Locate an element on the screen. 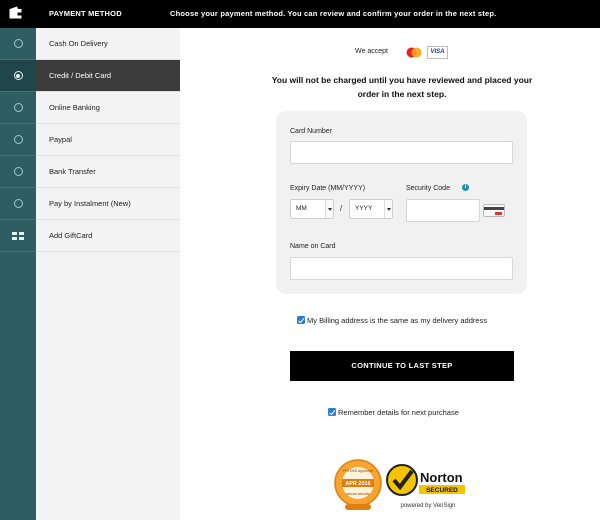 The width and height of the screenshot is (600, 520). method-radio-rail is located at coordinates (18, 274).